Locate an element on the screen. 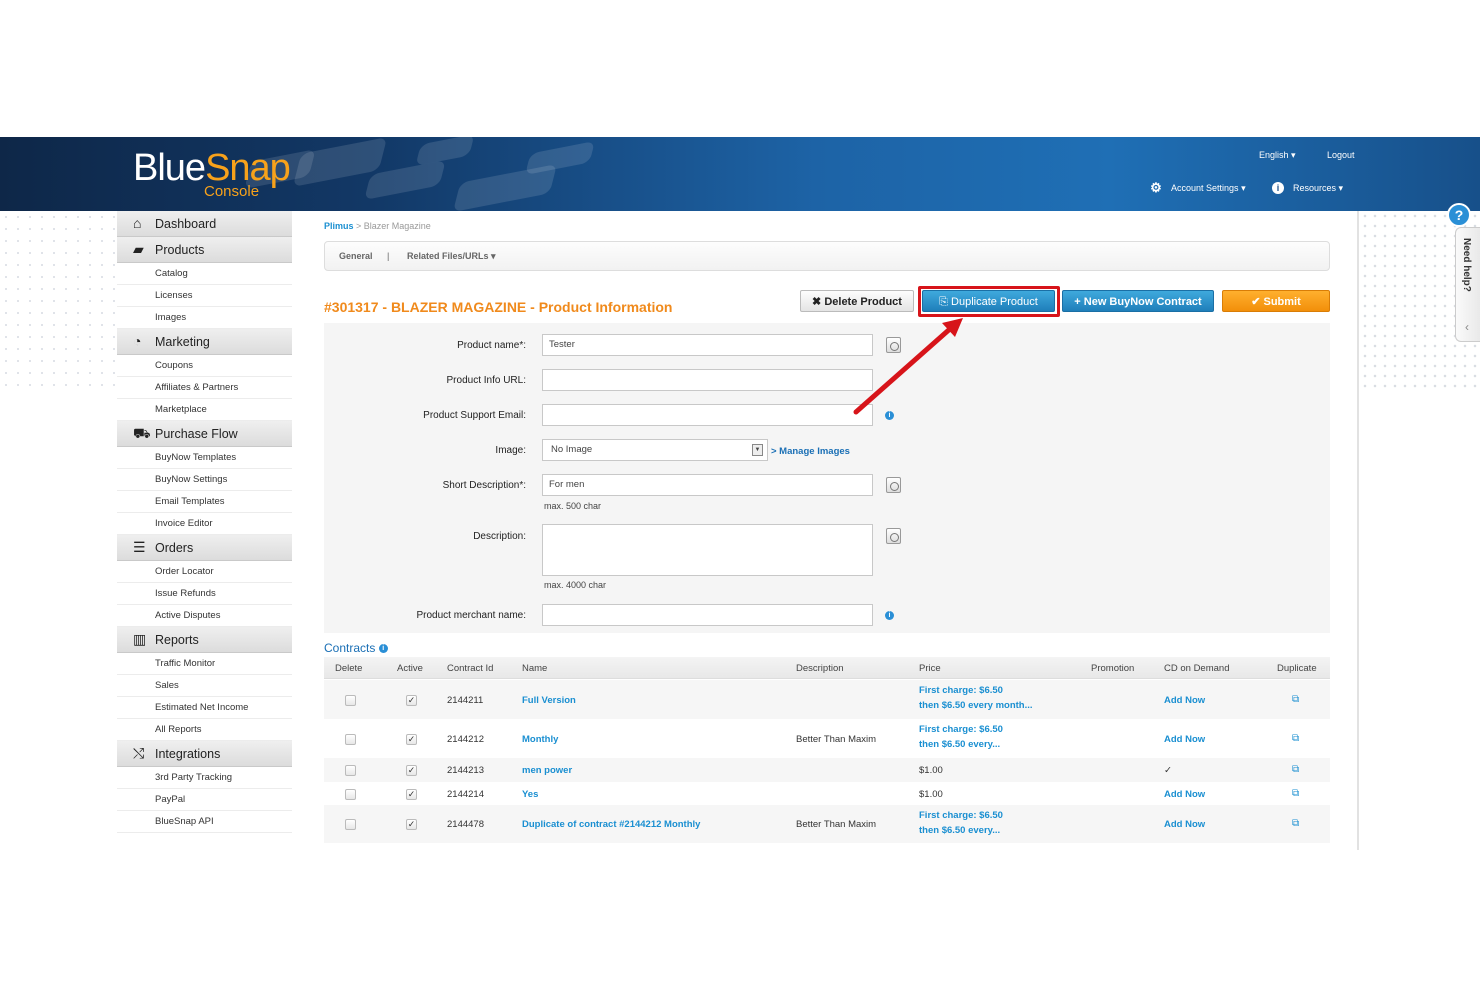 The height and width of the screenshot is (987, 1480). sidebar-item-purchase-flow: ⛟ Purchase Flow is located at coordinates (204, 434).